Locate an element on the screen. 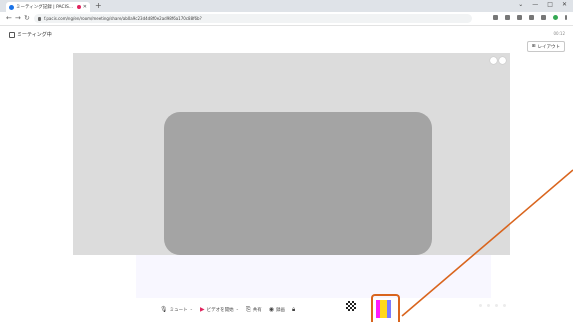 The width and height of the screenshot is (573, 322). reactions-icon is located at coordinates (496, 305).